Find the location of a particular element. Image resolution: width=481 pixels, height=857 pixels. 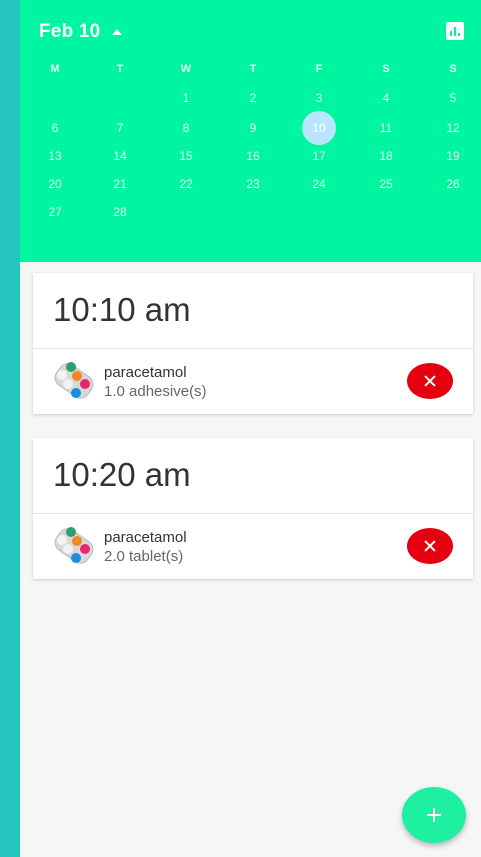

calendar-day: 14 is located at coordinates (120, 156).